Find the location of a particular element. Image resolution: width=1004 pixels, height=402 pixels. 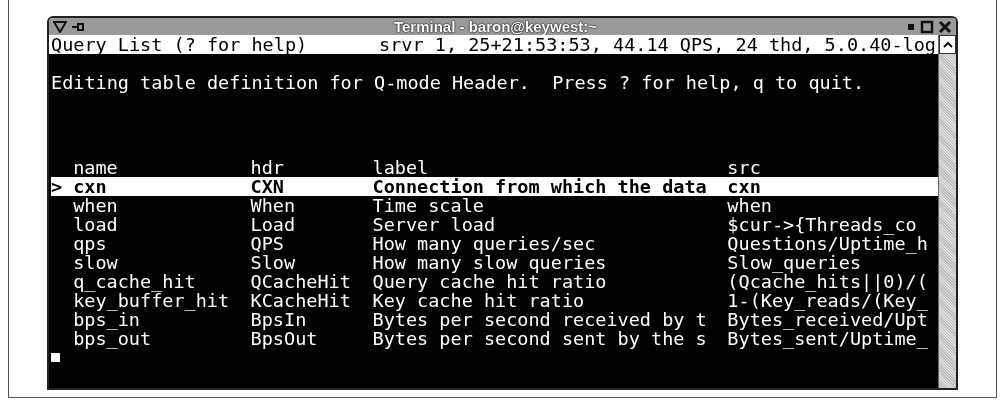

pin-icon is located at coordinates (78, 26).